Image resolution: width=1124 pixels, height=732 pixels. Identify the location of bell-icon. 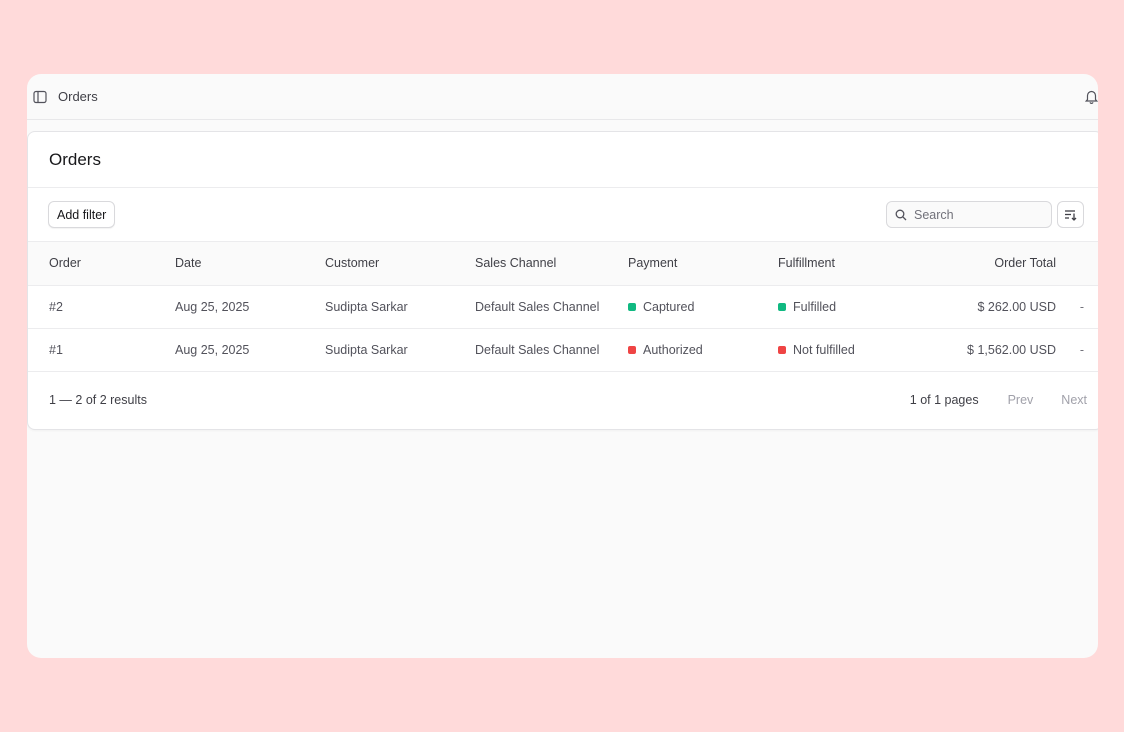
(1091, 96).